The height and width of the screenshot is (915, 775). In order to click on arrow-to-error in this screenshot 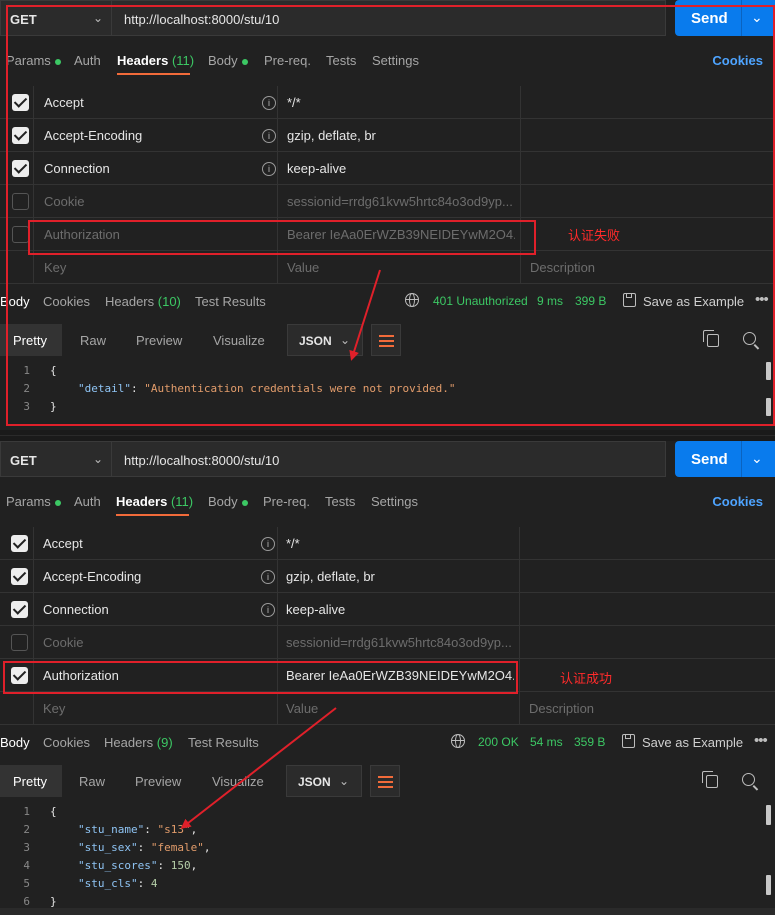, I will do `click(365, 315)`.